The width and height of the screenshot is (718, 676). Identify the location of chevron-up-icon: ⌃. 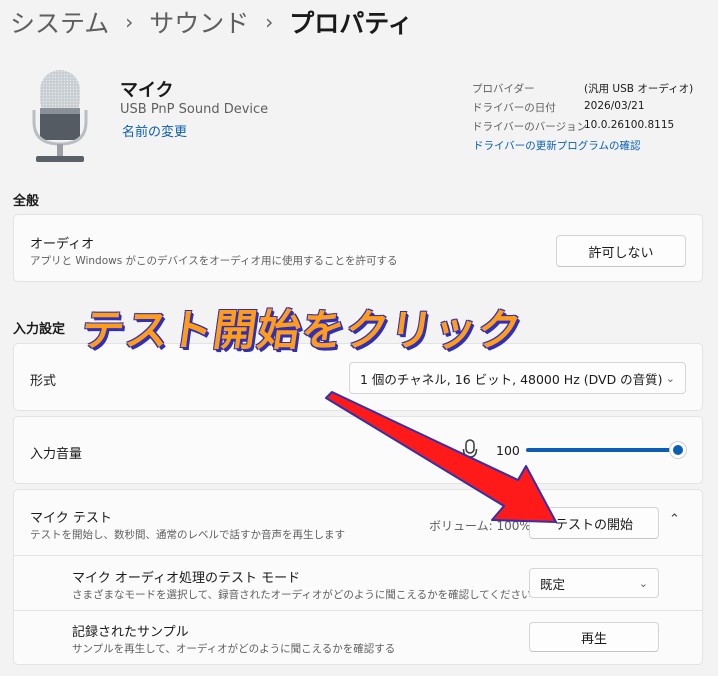
(674, 519).